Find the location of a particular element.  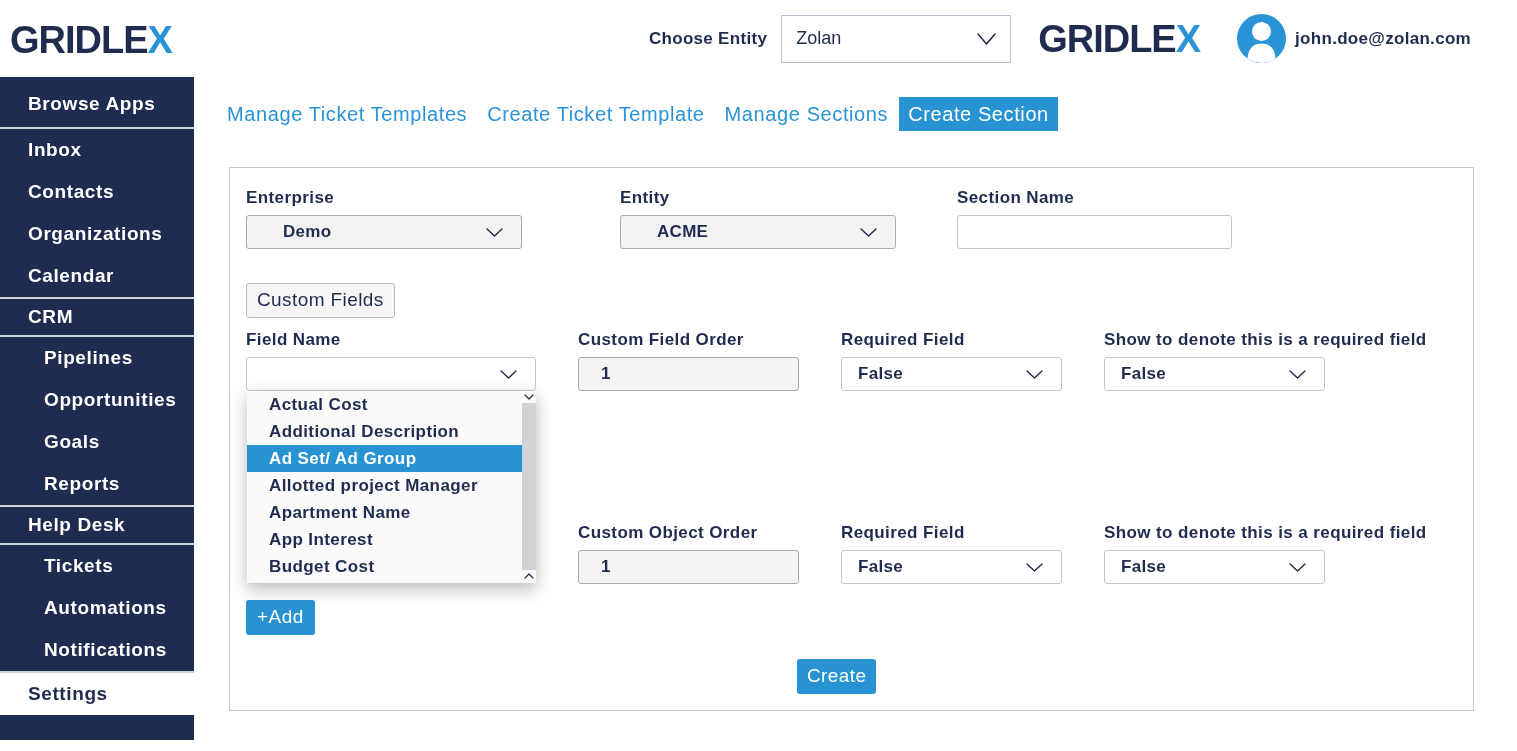

sidebar-item: Organizations is located at coordinates (97, 234).